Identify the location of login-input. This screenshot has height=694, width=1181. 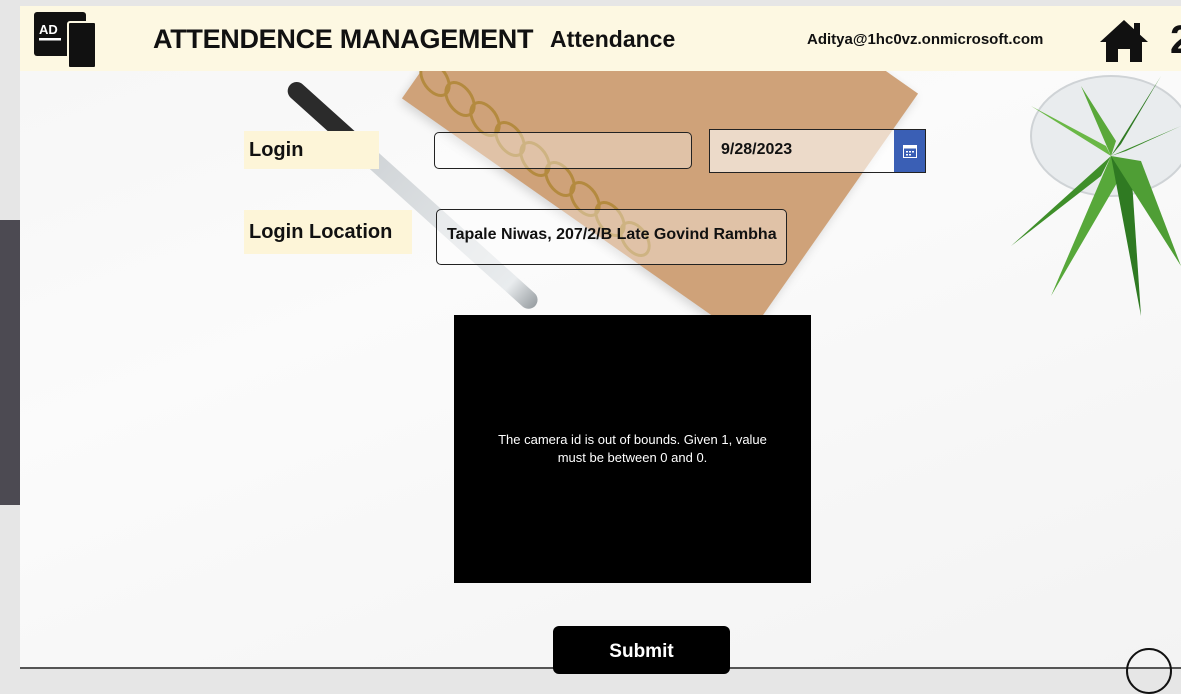
(563, 150).